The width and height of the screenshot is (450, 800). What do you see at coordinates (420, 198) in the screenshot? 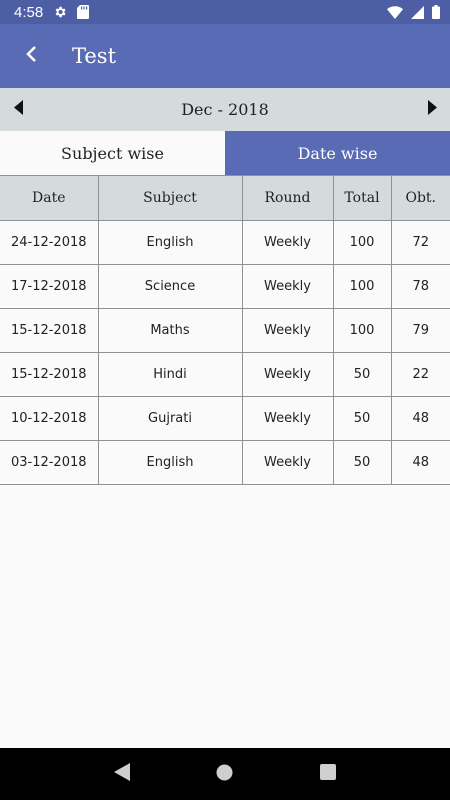
I see `column-header-obtained: Obt.` at bounding box center [420, 198].